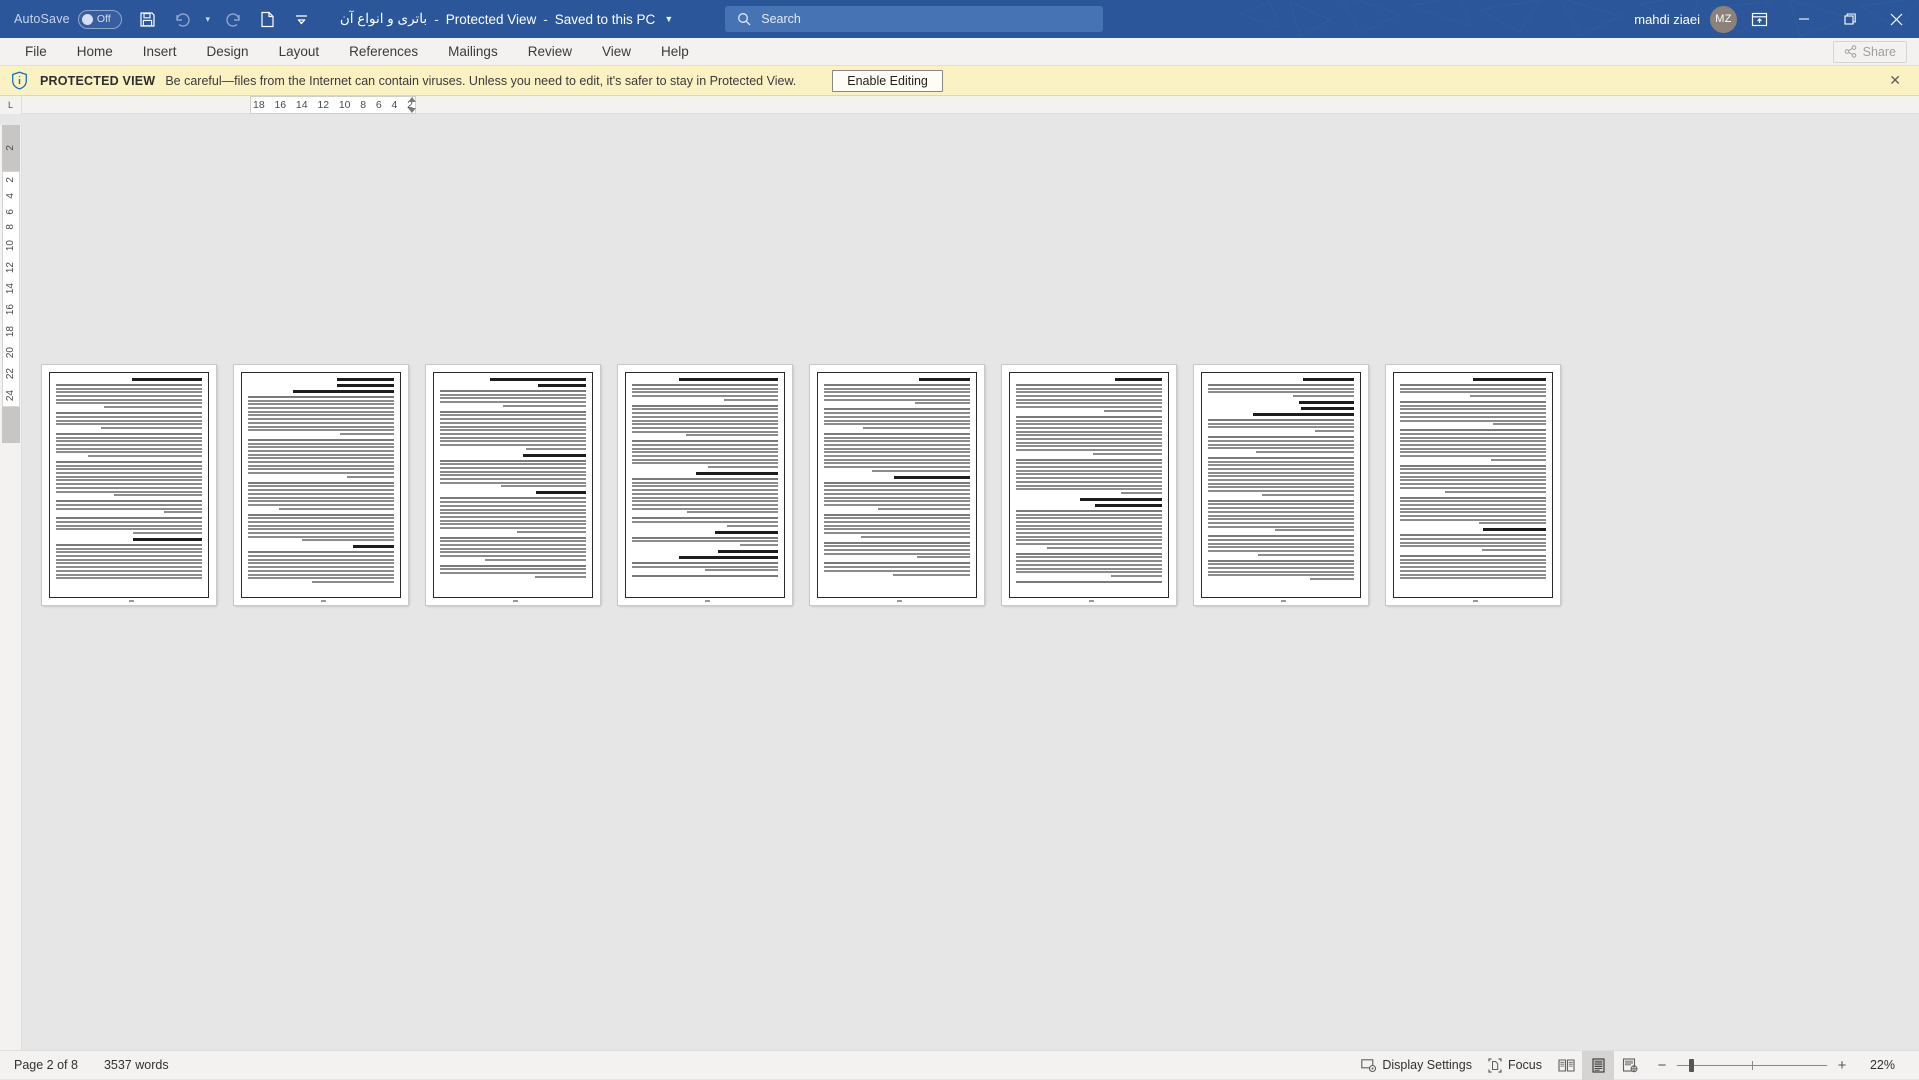  I want to click on restore-icon, so click(1850, 19).